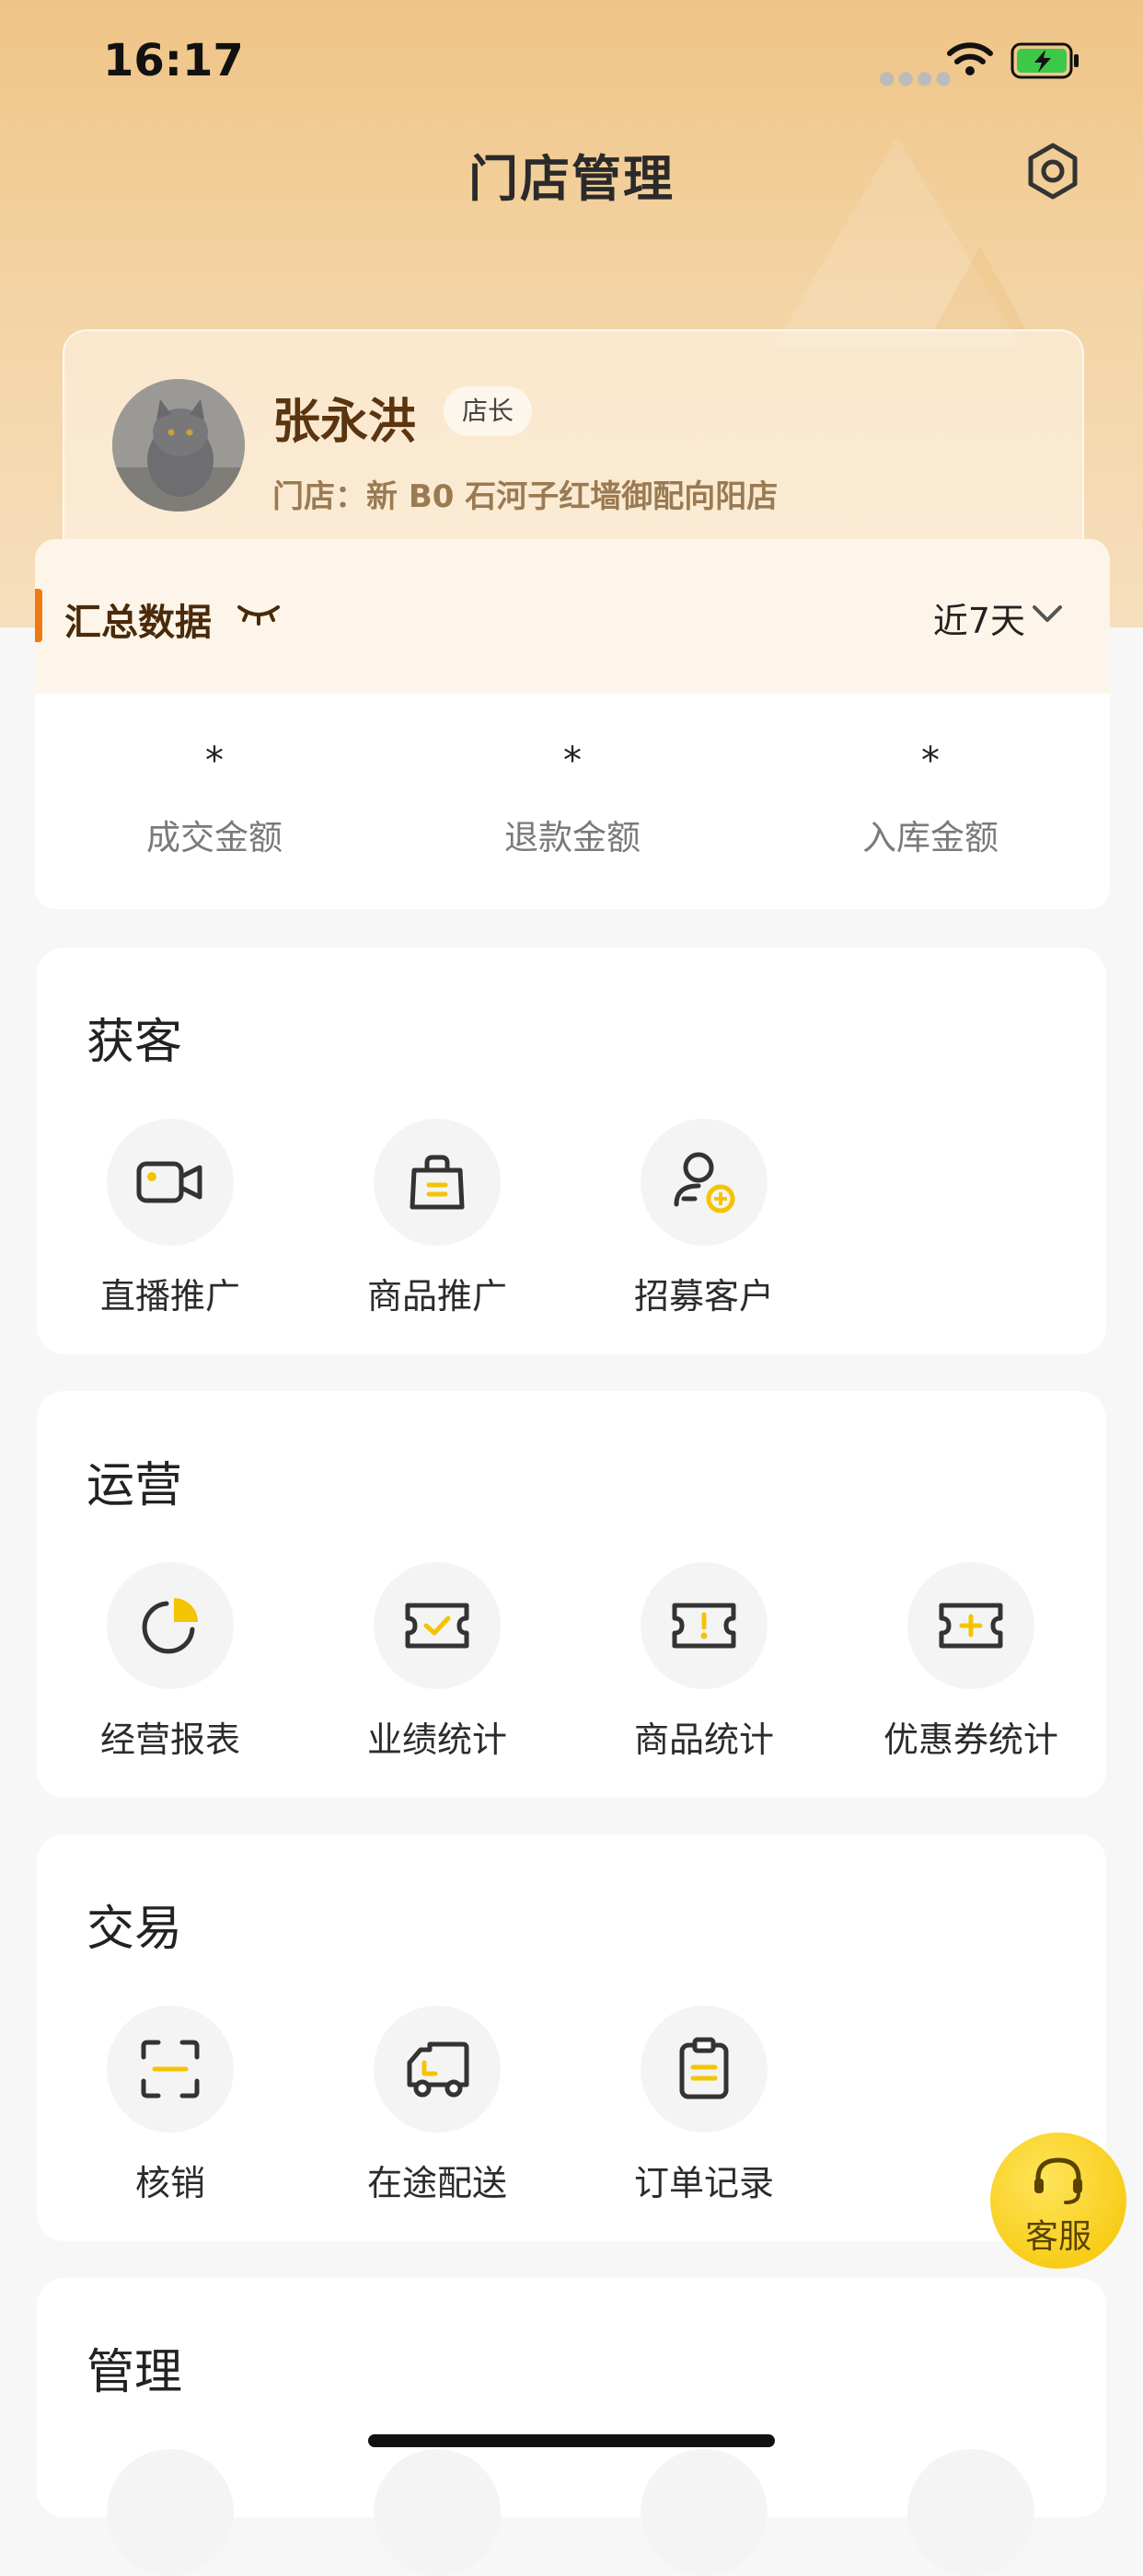 The image size is (1143, 2576). I want to click on metric-stock-in-amount: * 入库金额, so click(931, 799).